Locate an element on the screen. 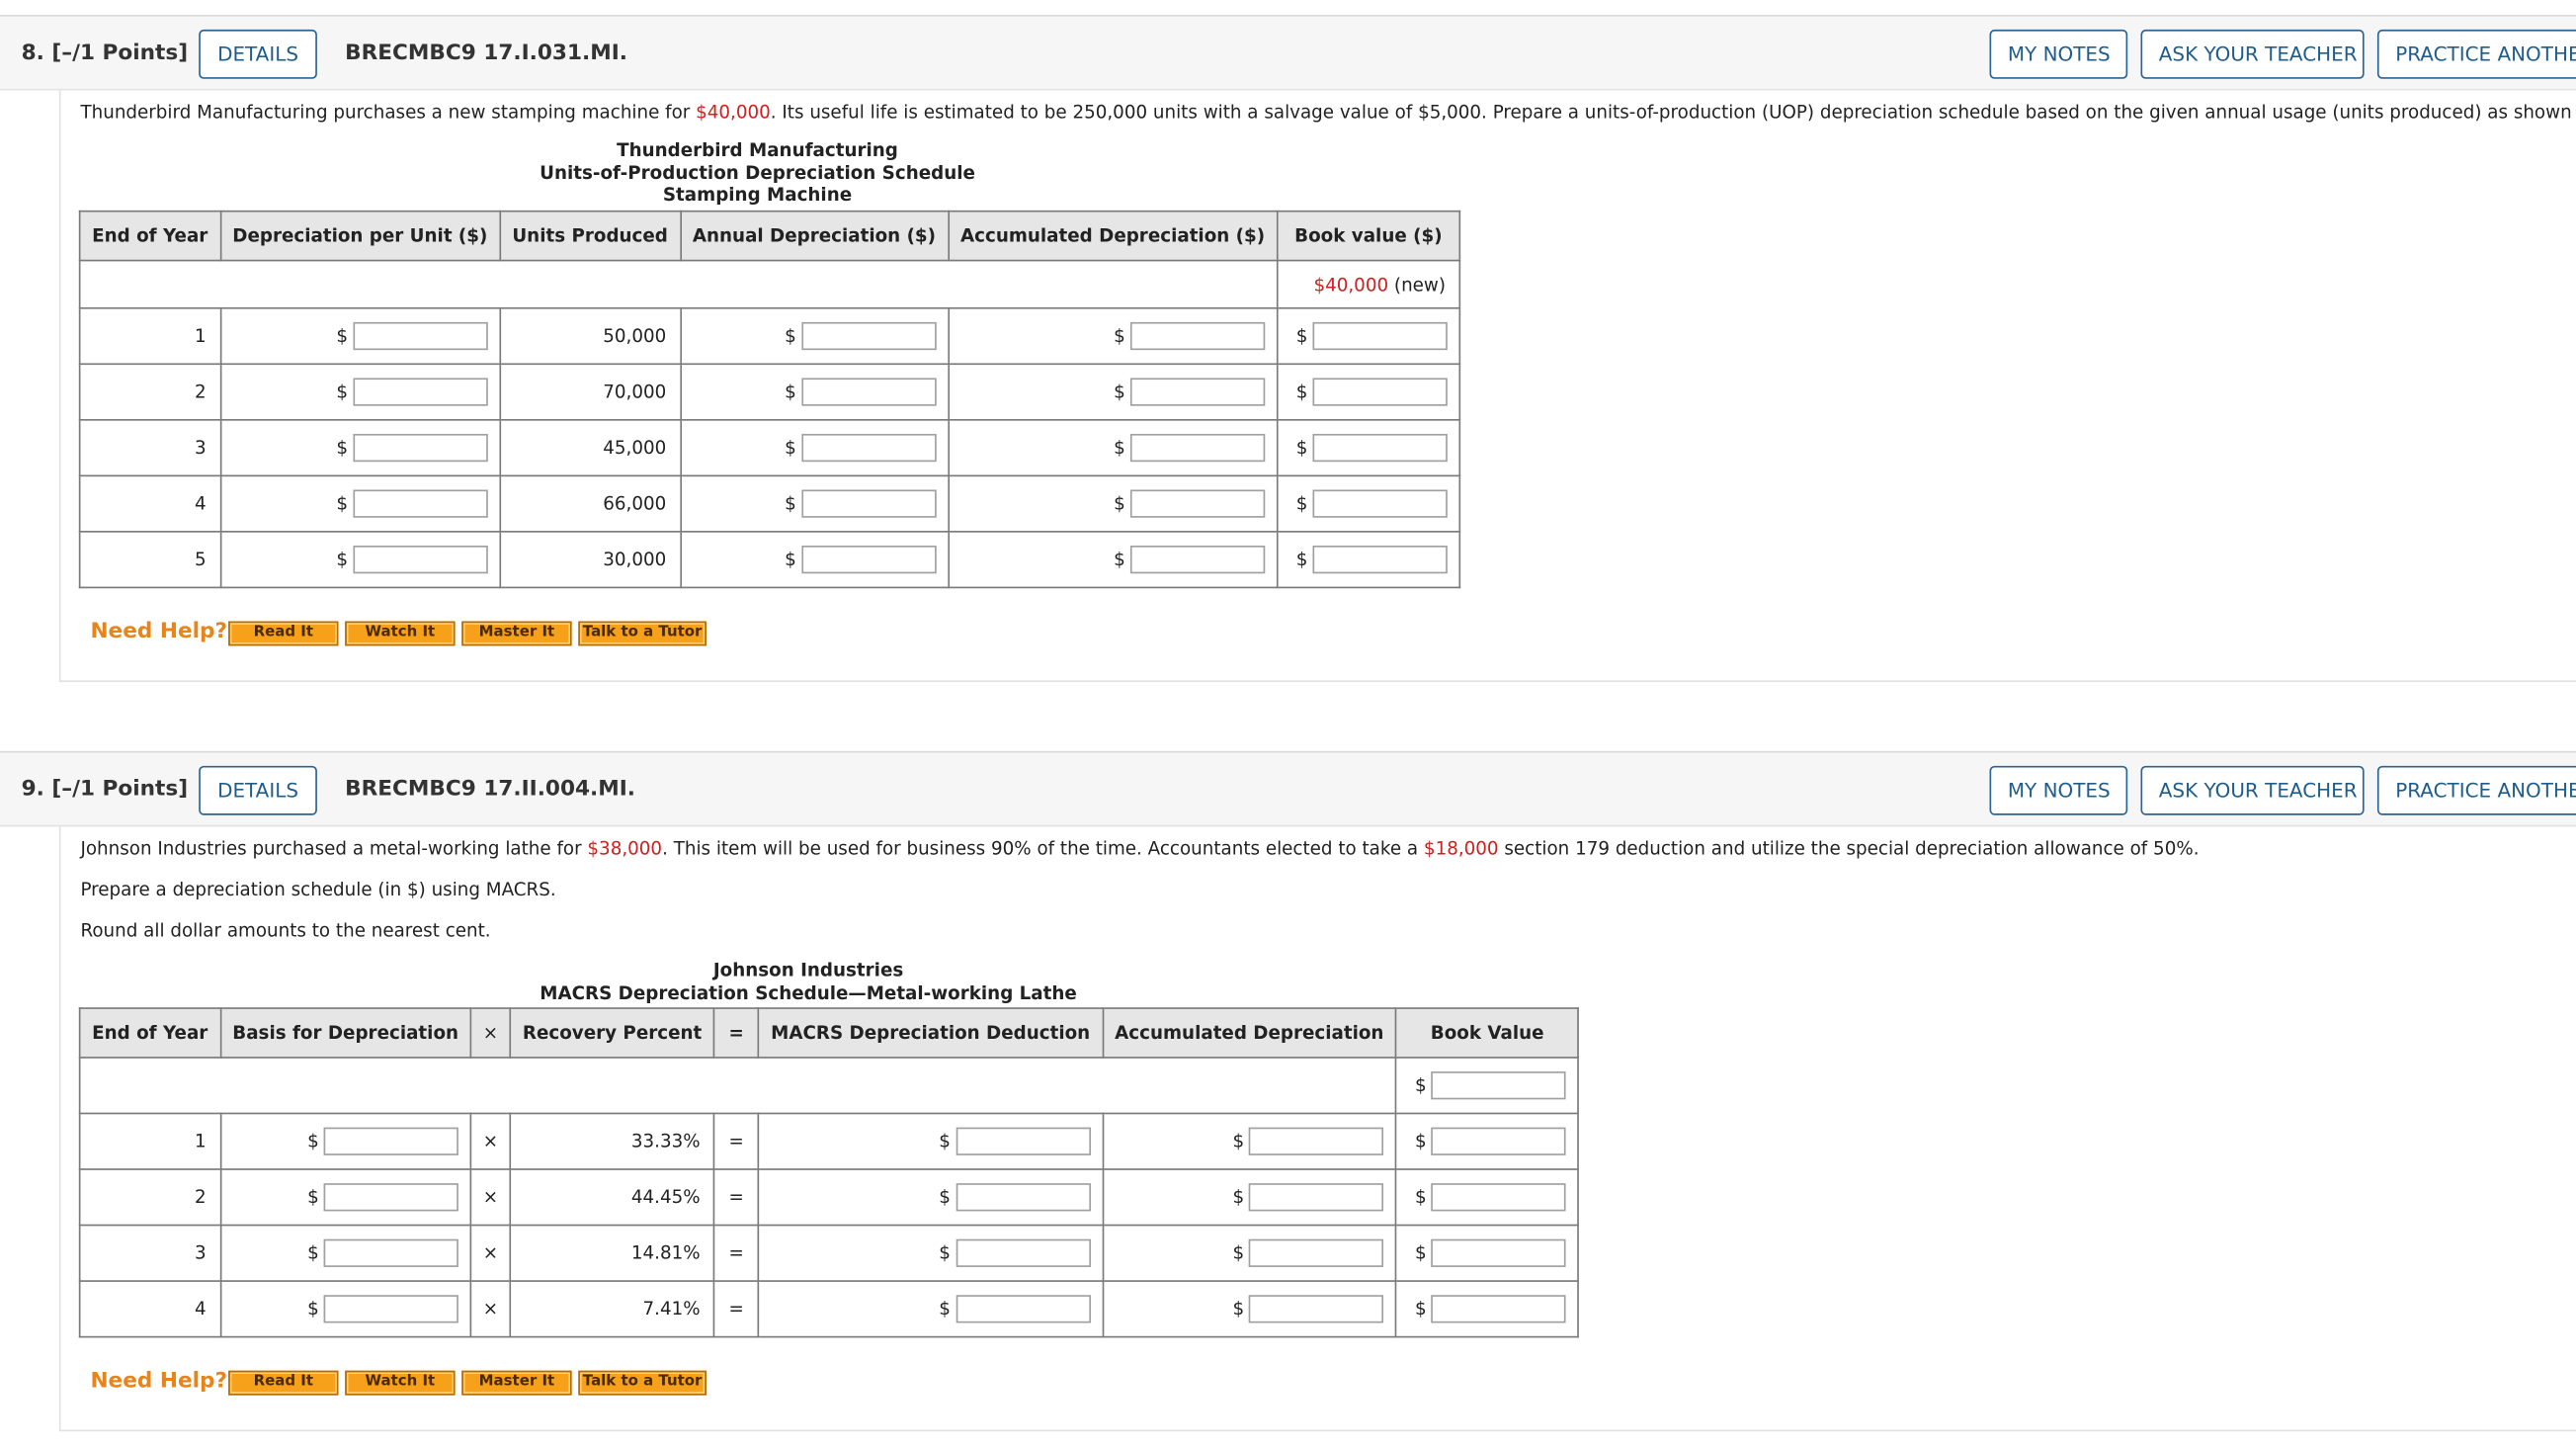 The image size is (2576, 1448). table-row: 5 $ 30,000 $ $ $ is located at coordinates (769, 560).